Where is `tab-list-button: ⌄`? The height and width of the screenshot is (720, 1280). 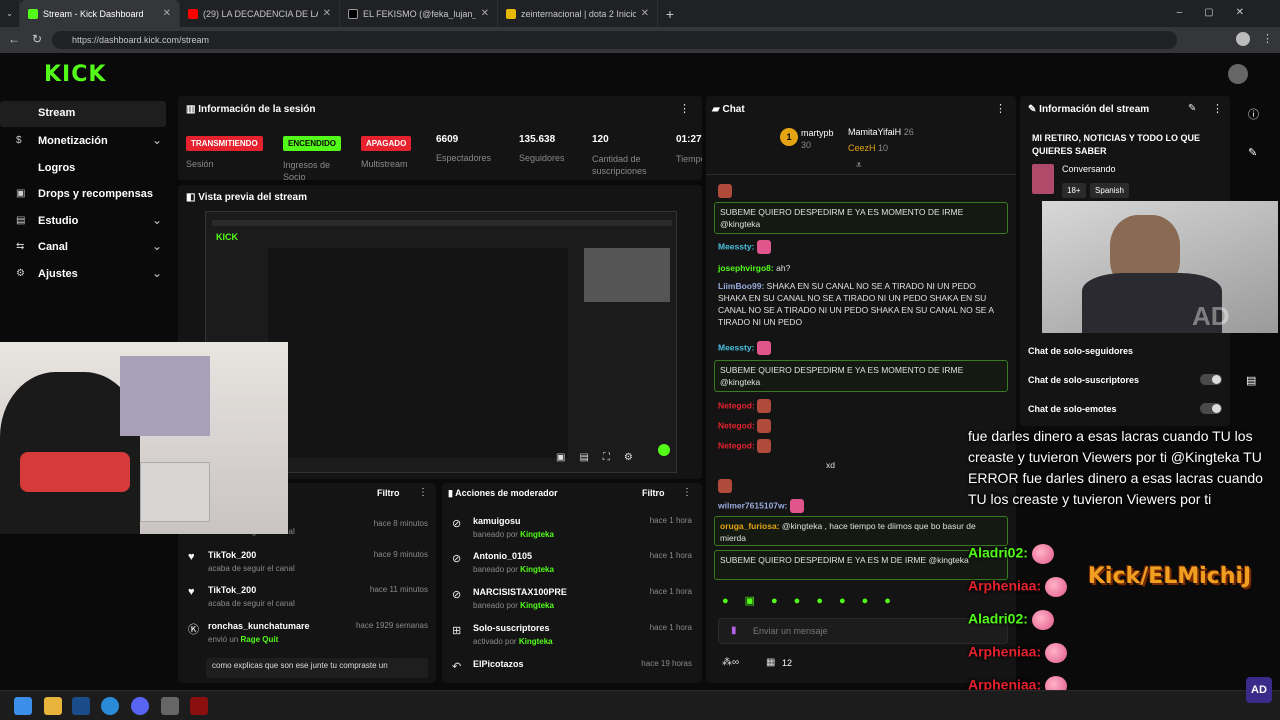
tab-list-button: ⌄ is located at coordinates (10, 13).